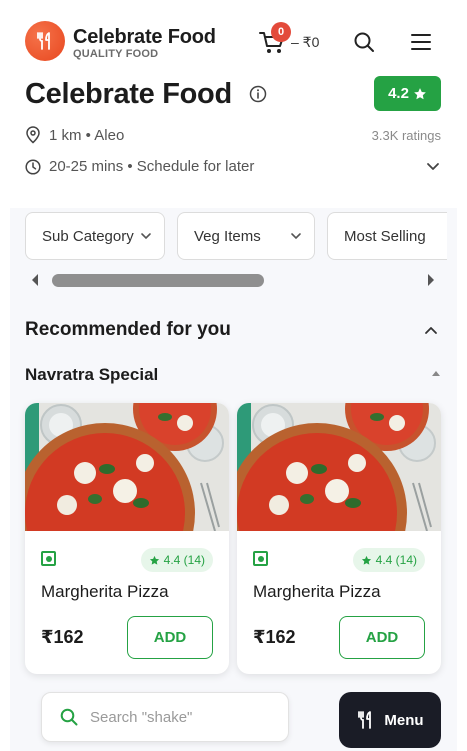 The width and height of the screenshot is (467, 751). I want to click on filter-most-selling: Most Selling, so click(387, 236).